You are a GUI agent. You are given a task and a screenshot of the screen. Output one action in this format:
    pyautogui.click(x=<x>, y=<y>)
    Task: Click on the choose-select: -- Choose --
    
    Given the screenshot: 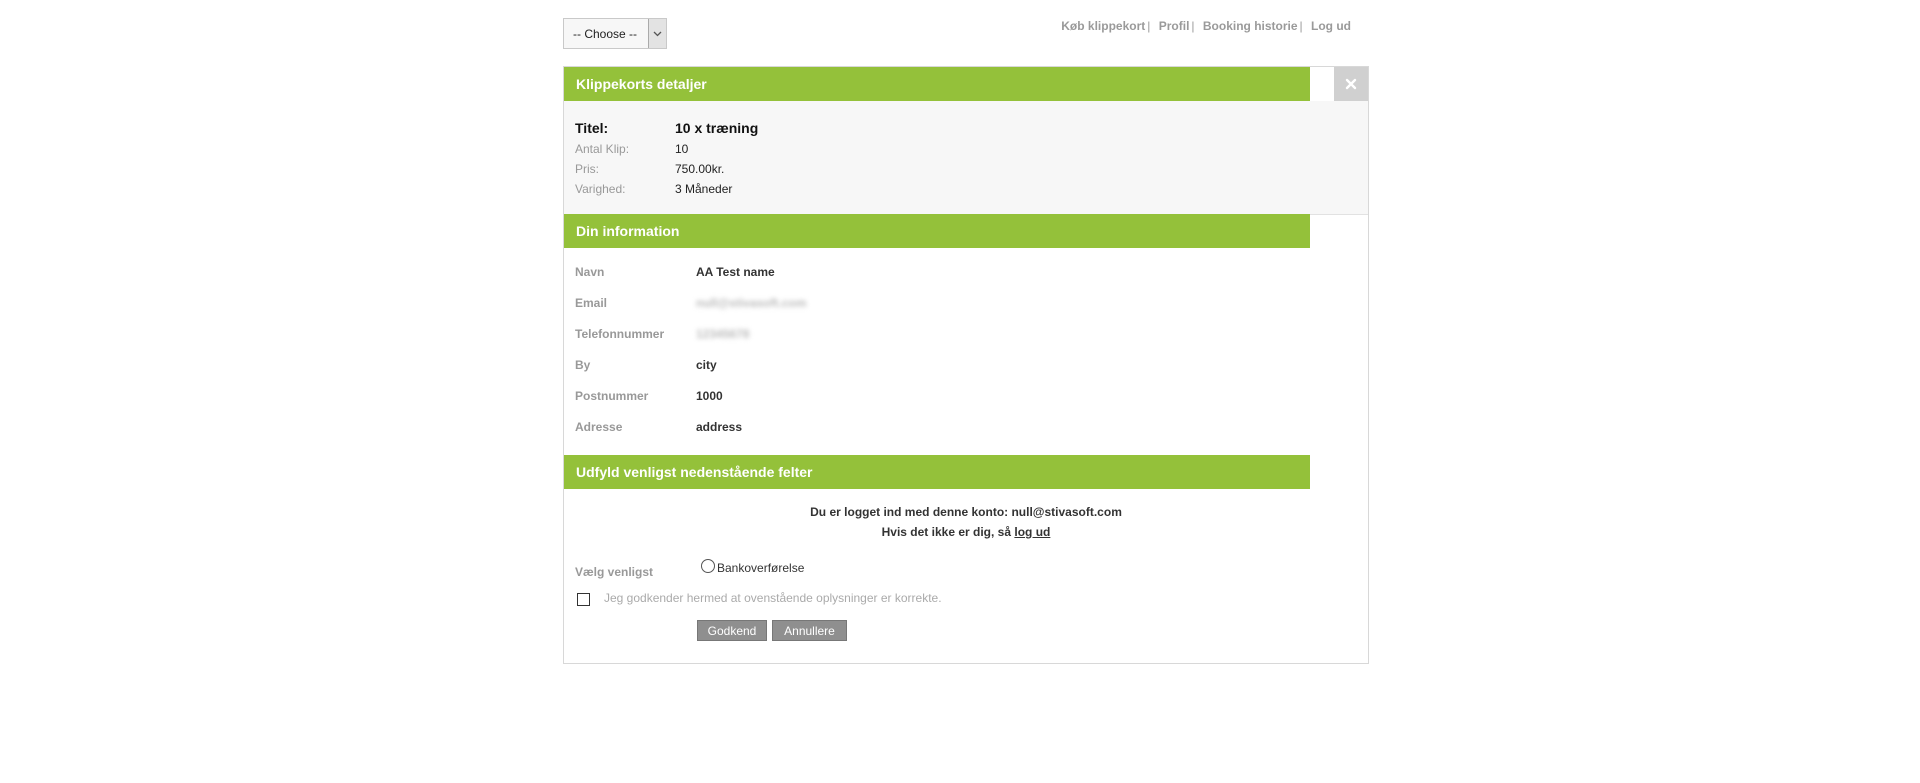 What is the action you would take?
    pyautogui.click(x=615, y=33)
    